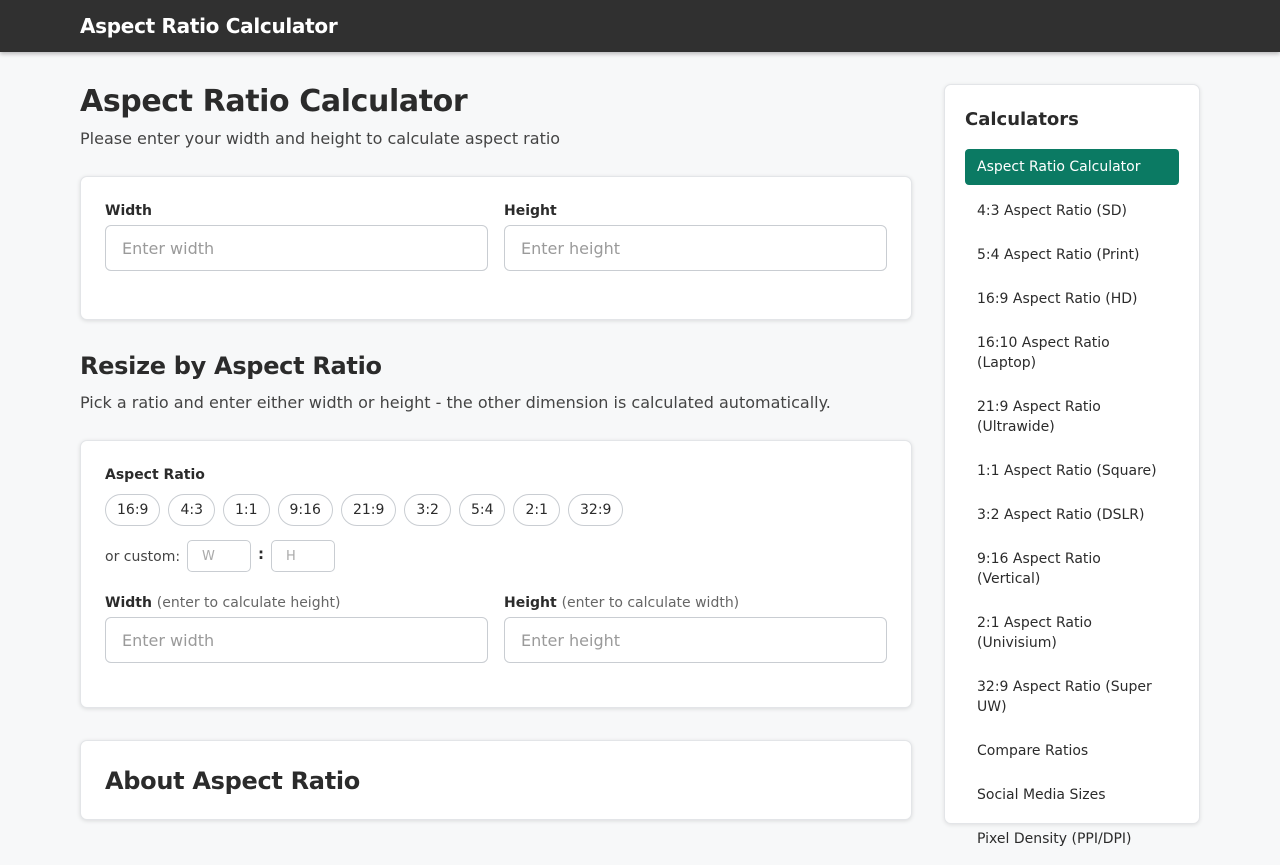  What do you see at coordinates (303, 556) in the screenshot?
I see `custom-ratio-height-input` at bounding box center [303, 556].